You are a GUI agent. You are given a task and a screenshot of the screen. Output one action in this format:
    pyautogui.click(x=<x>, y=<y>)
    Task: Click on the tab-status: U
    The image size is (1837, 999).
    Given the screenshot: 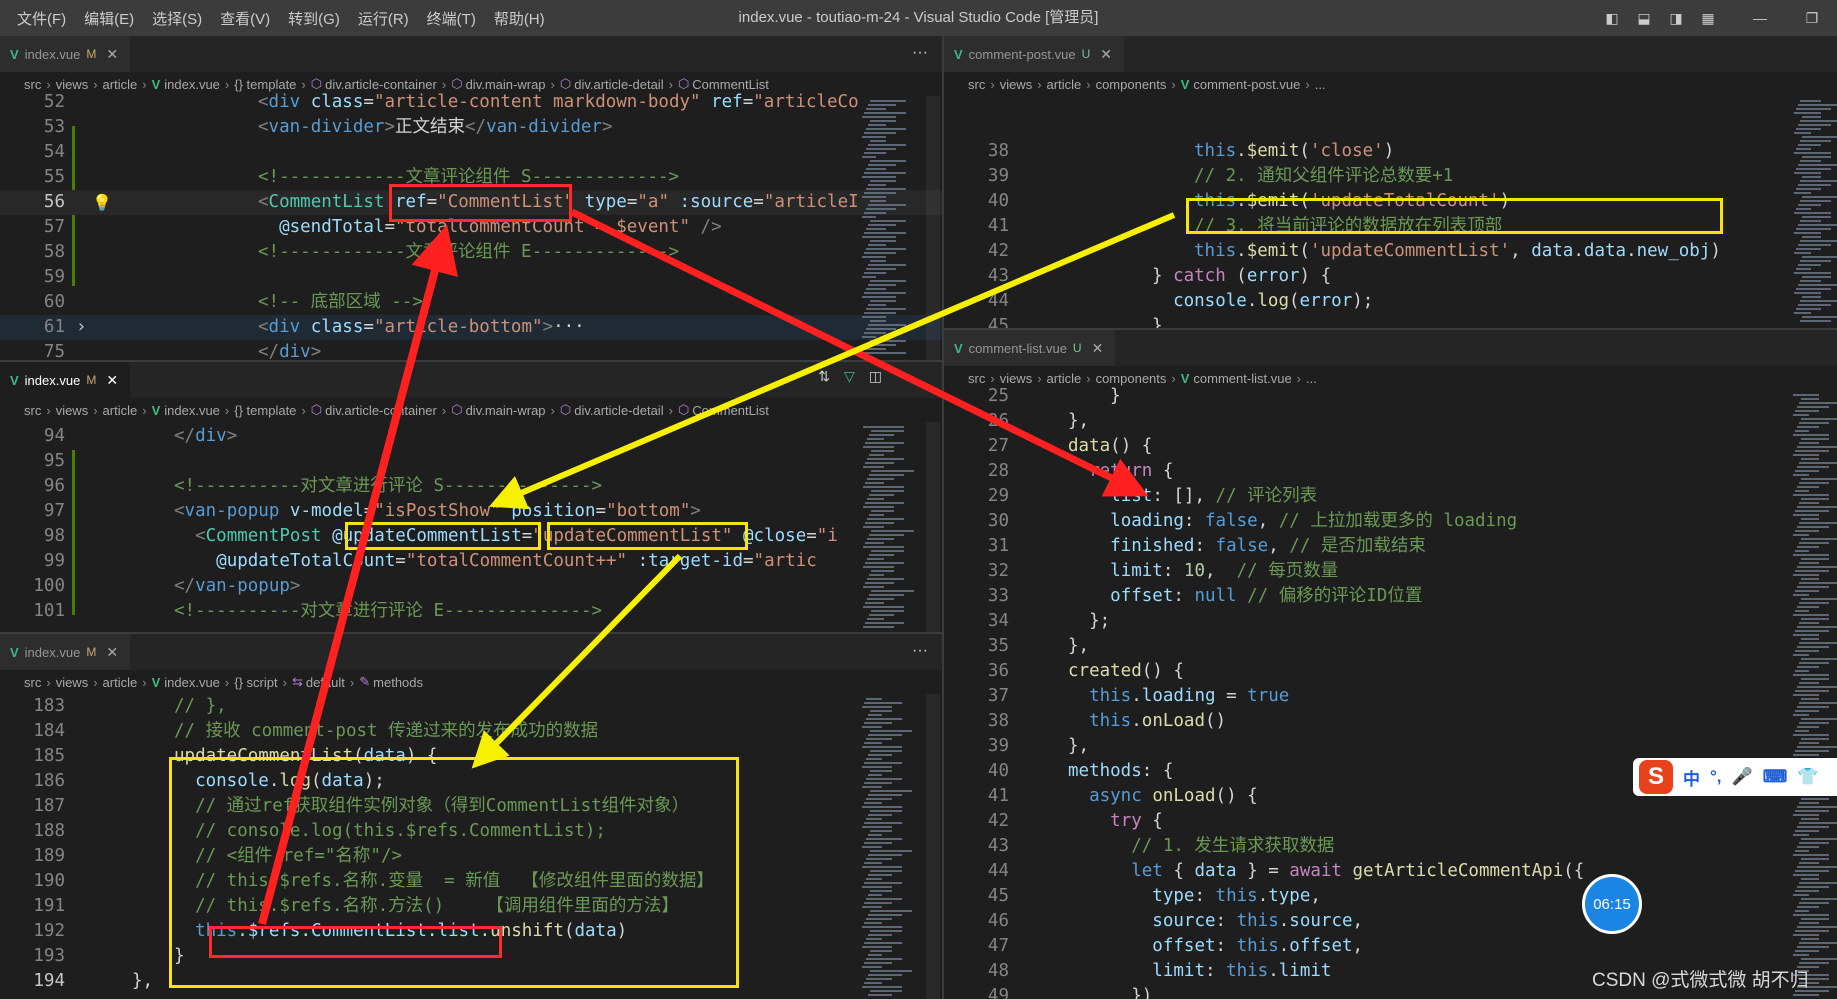 What is the action you would take?
    pyautogui.click(x=1077, y=348)
    